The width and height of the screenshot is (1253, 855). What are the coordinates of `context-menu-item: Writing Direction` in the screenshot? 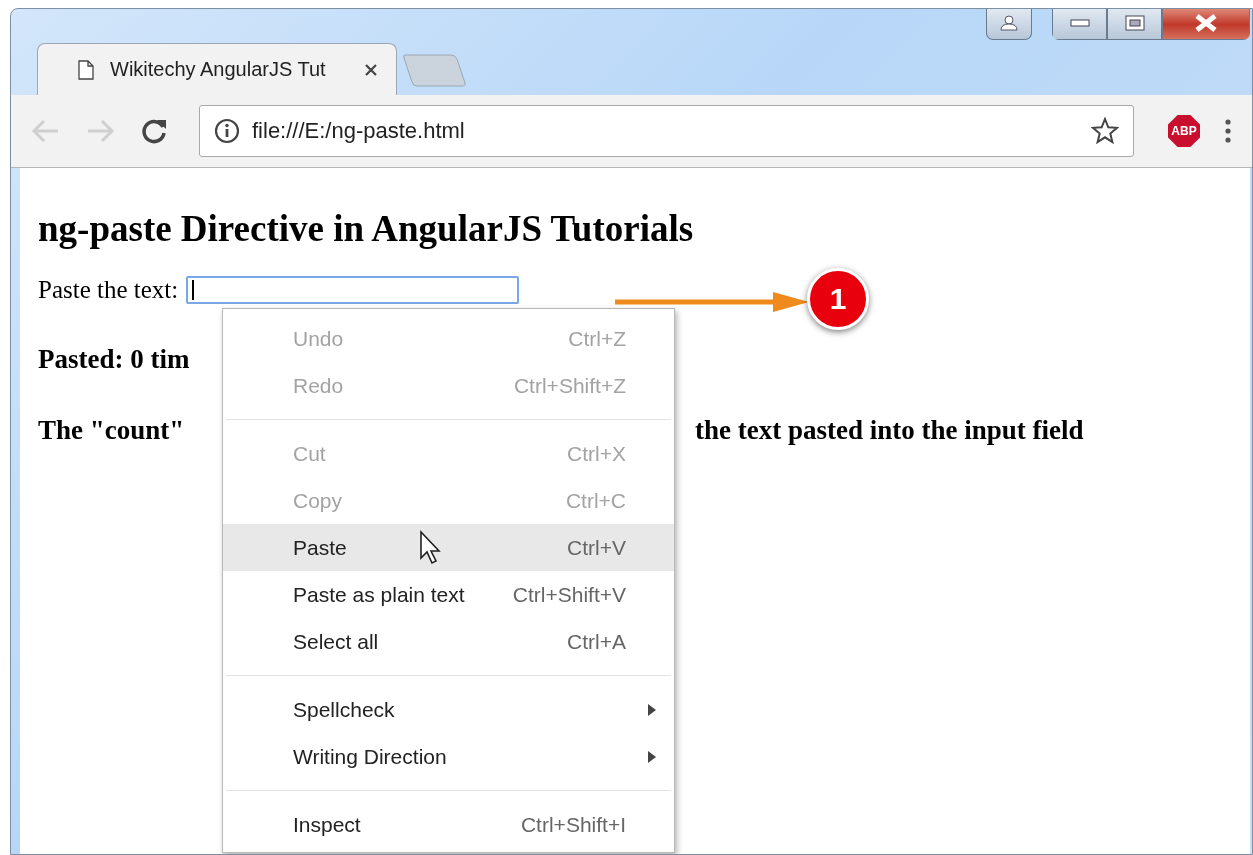 It's located at (448, 756).